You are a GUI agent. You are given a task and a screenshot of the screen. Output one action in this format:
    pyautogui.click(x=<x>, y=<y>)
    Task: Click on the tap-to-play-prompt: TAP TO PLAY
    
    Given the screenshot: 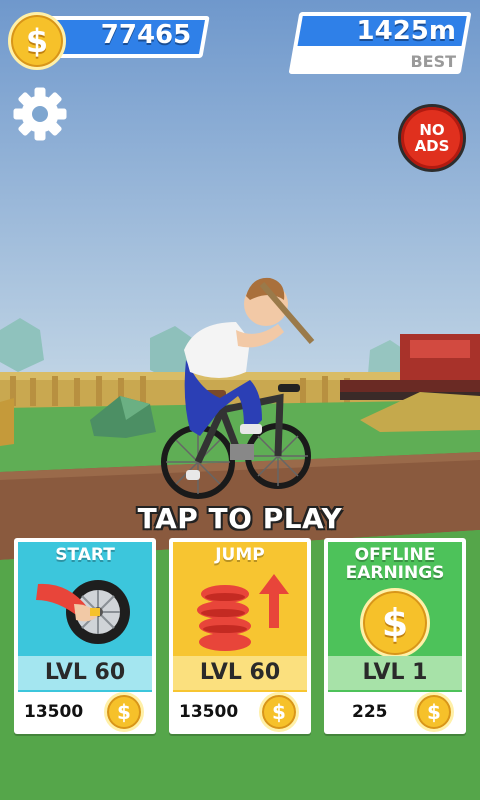 What is the action you would take?
    pyautogui.click(x=240, y=518)
    